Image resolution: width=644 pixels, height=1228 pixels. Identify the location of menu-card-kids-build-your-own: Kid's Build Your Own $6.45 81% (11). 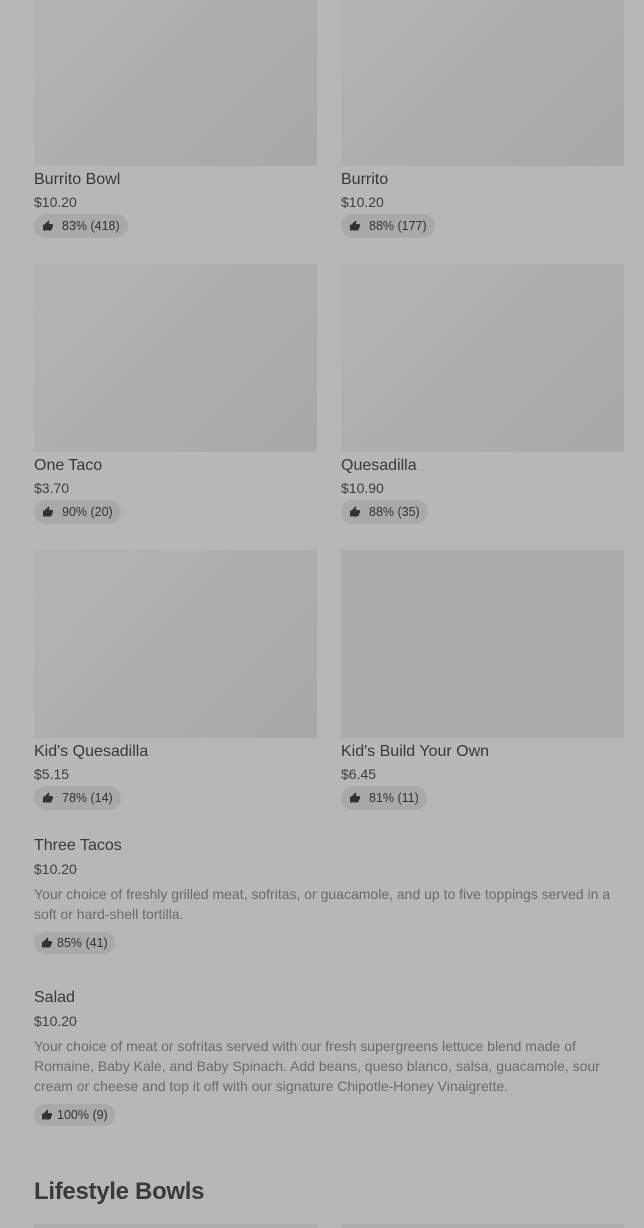
(482, 680).